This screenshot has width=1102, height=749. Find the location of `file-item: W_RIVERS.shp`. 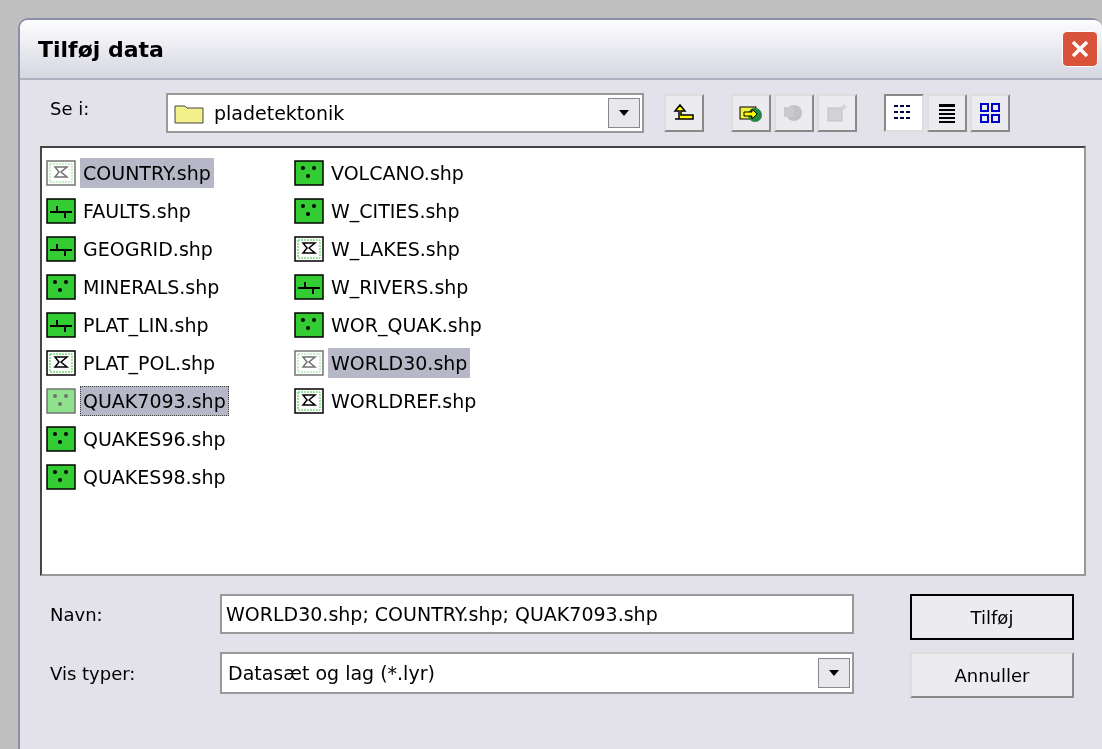

file-item: W_RIVERS.shp is located at coordinates (400, 287).